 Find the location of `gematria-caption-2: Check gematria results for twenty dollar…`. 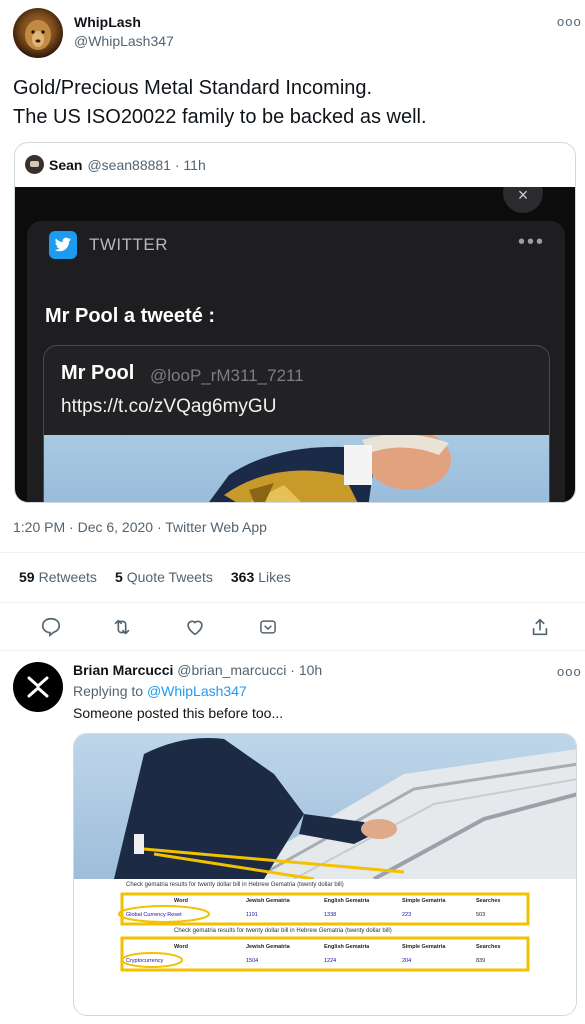

gematria-caption-2: Check gematria results for twenty dollar… is located at coordinates (283, 931).